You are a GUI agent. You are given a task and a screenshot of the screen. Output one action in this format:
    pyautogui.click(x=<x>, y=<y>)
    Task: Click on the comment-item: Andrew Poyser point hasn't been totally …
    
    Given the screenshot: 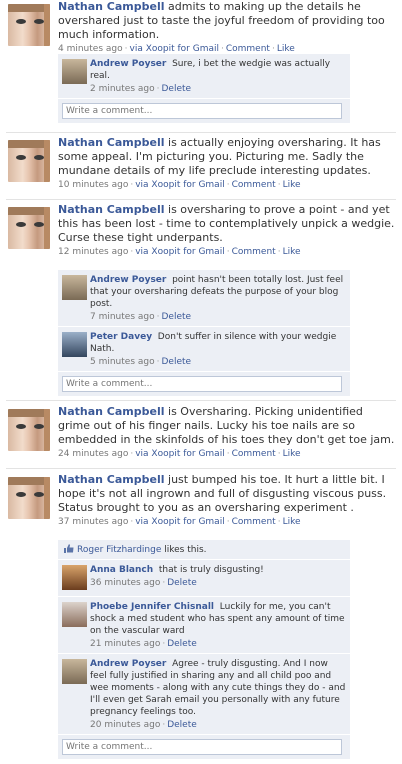 What is the action you would take?
    pyautogui.click(x=204, y=298)
    